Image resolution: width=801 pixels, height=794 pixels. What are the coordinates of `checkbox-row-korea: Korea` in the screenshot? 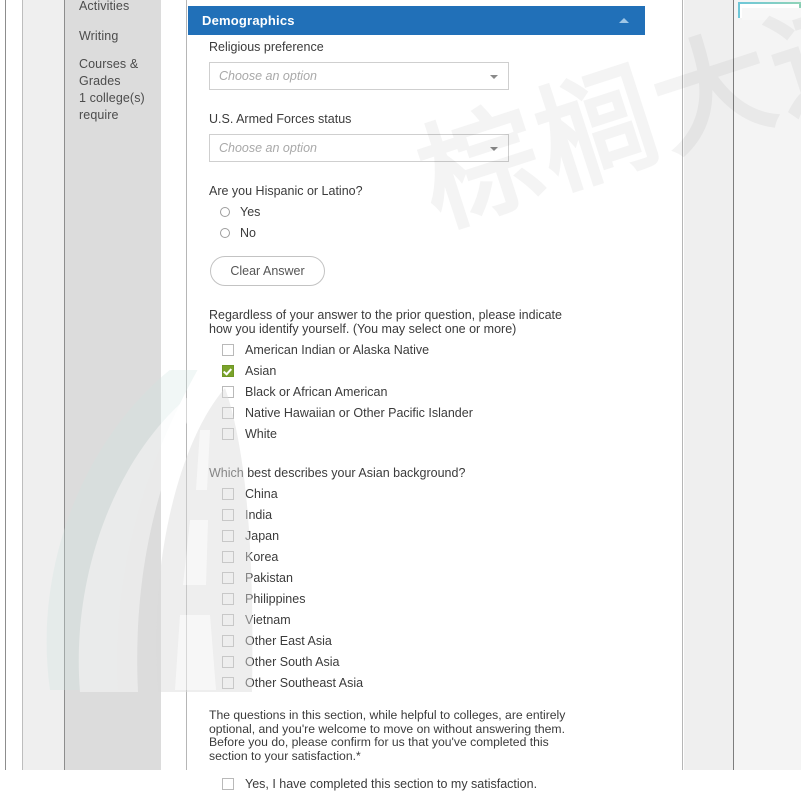 It's located at (427, 556).